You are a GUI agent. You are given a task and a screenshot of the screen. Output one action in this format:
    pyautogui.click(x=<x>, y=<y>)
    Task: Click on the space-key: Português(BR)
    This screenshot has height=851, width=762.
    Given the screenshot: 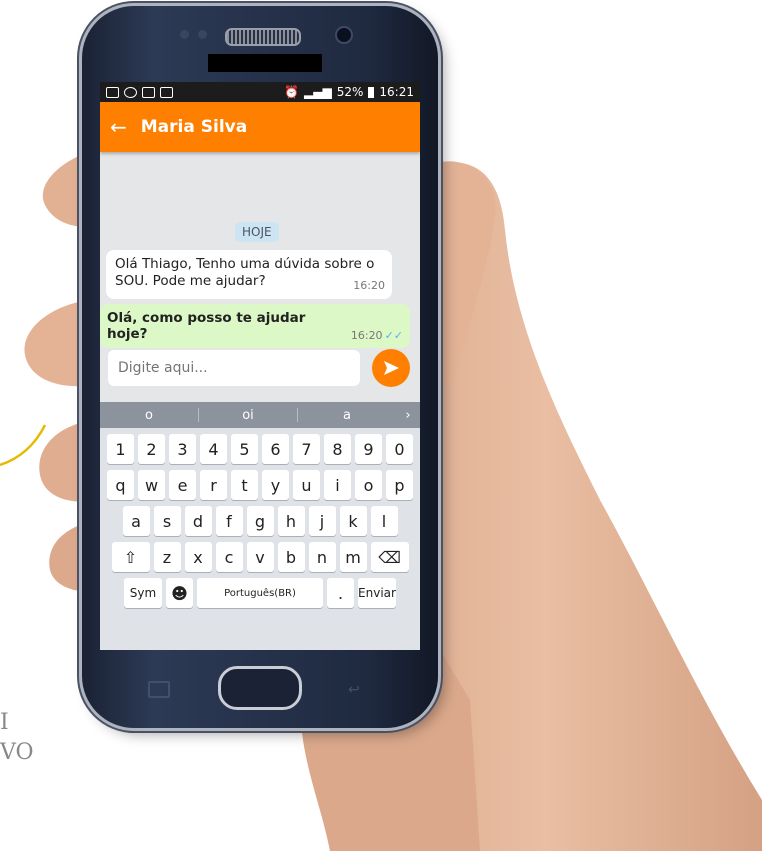 What is the action you would take?
    pyautogui.click(x=260, y=593)
    